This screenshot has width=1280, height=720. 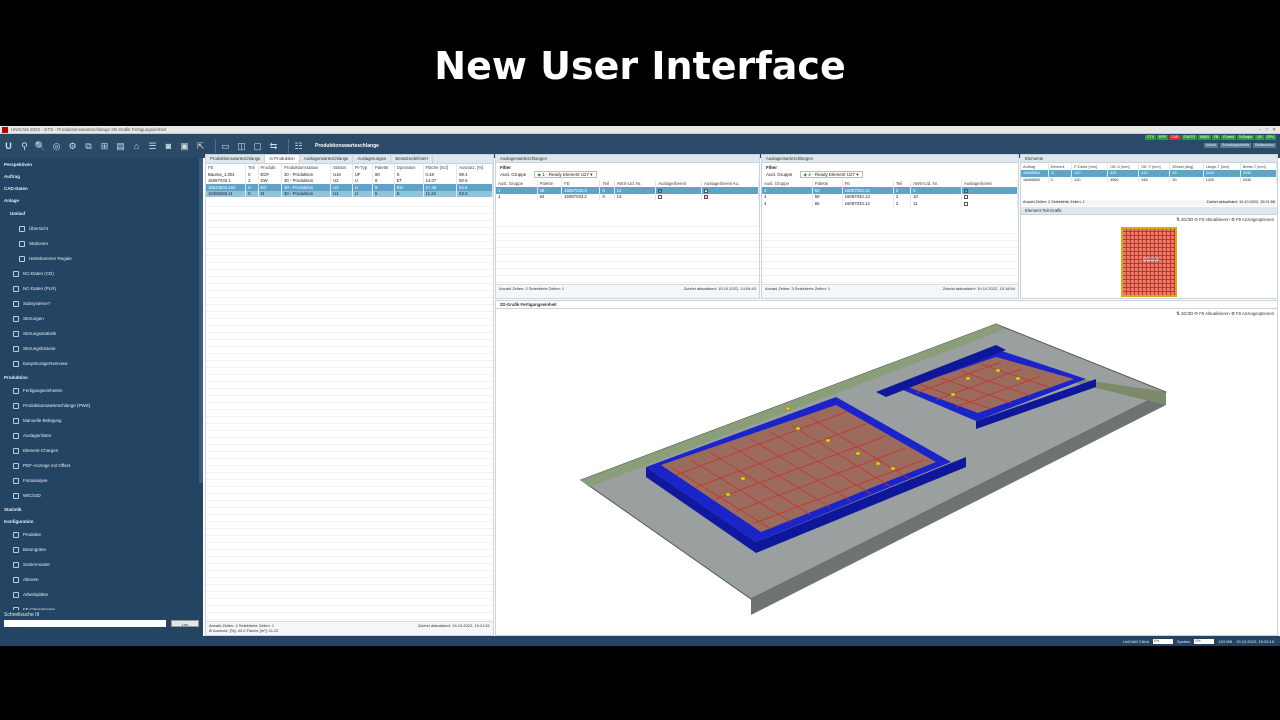 I want to click on sidebar-scrollbar, so click(x=201, y=320).